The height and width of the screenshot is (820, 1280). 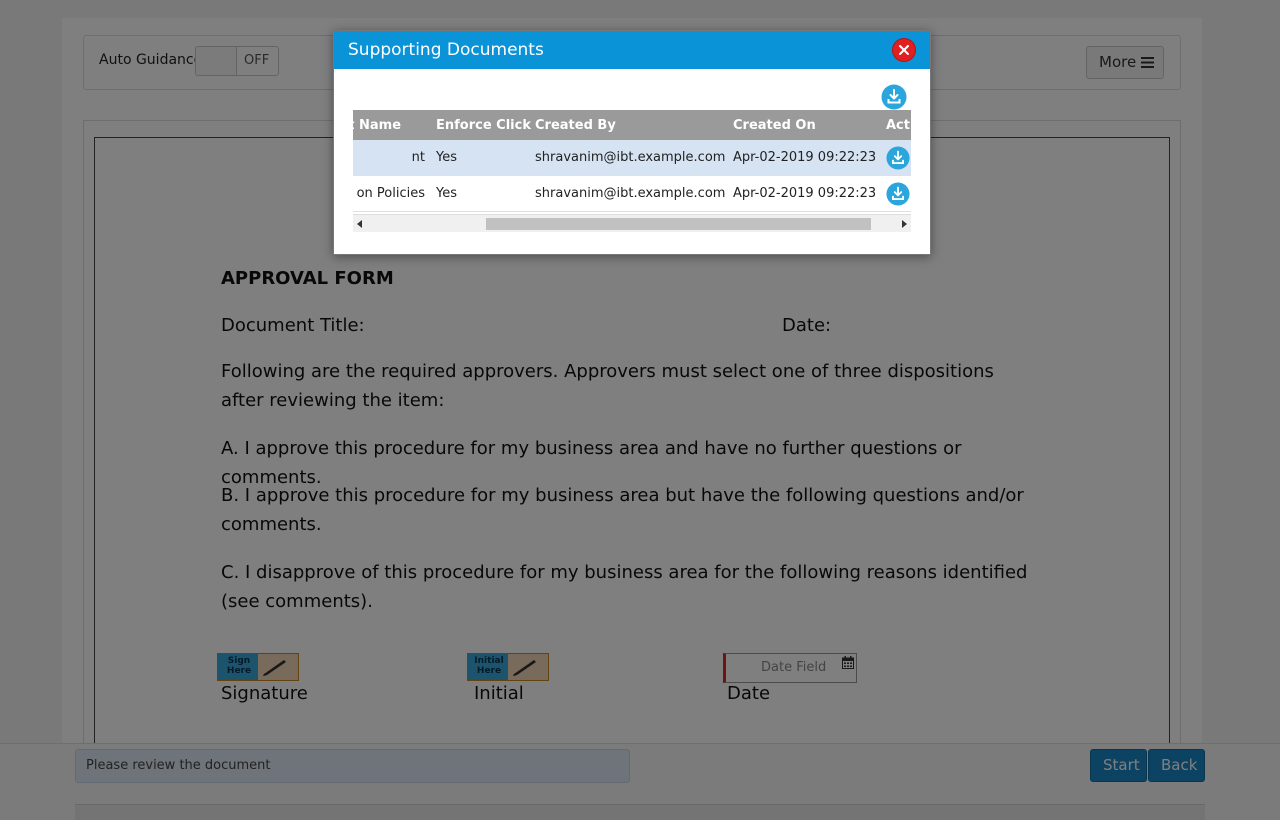 What do you see at coordinates (359, 224) in the screenshot?
I see `scroll-left-arrow-icon` at bounding box center [359, 224].